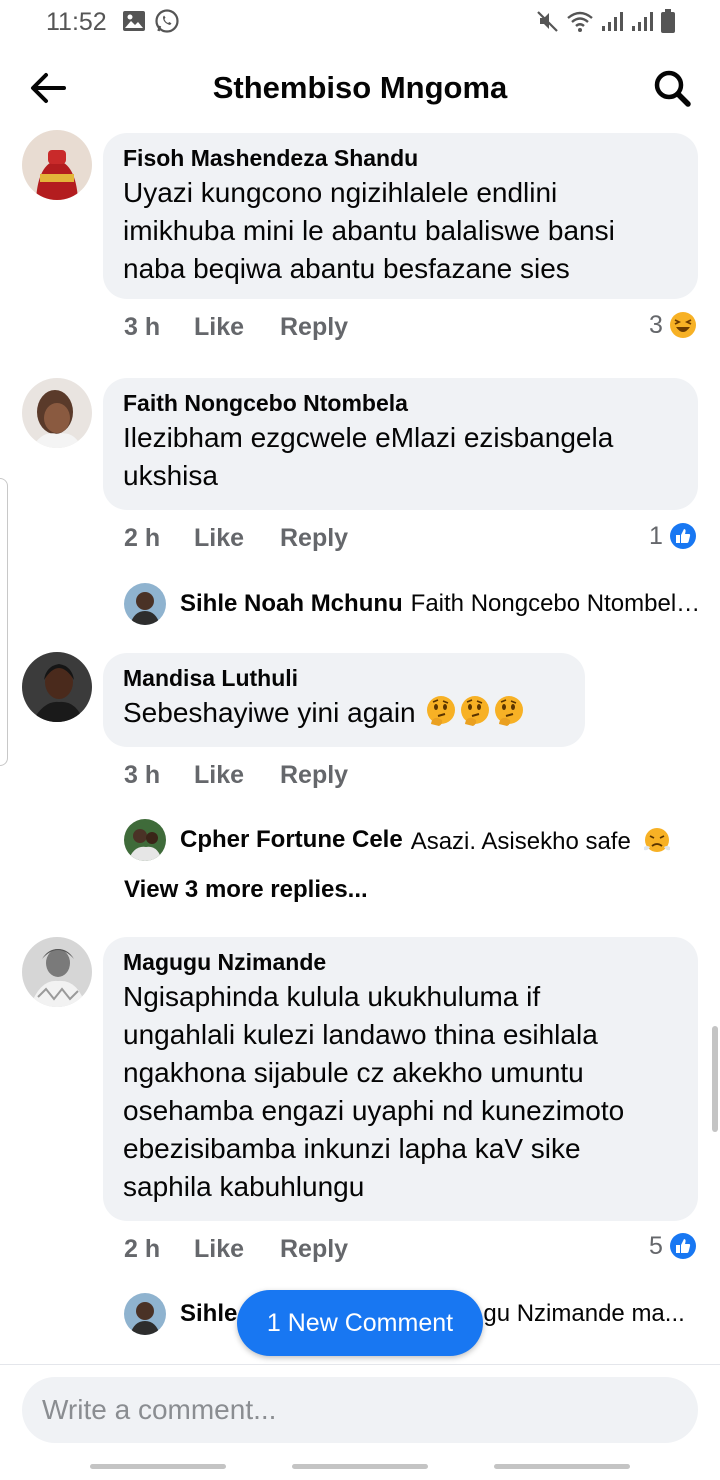 The image size is (720, 1480). I want to click on whatsapp-icon, so click(167, 23).